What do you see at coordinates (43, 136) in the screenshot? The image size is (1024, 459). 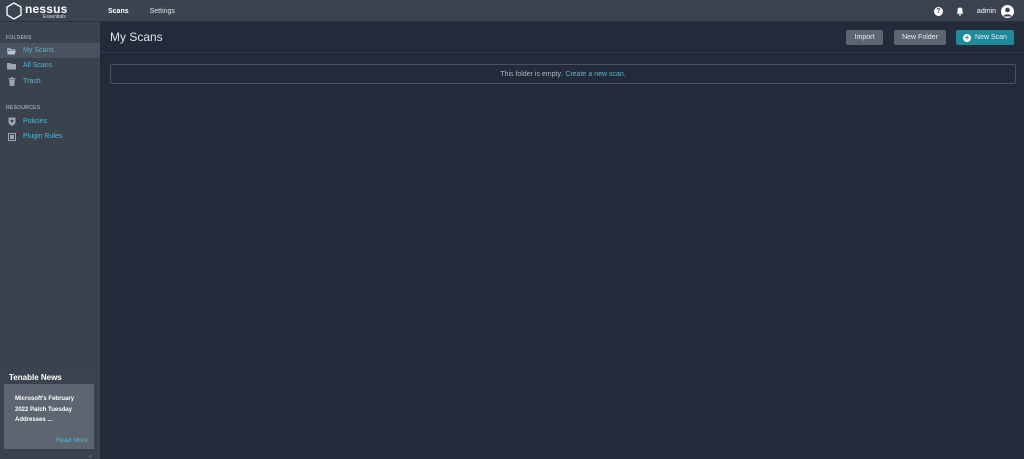 I see `sidebar-item-label: Plugin Rules` at bounding box center [43, 136].